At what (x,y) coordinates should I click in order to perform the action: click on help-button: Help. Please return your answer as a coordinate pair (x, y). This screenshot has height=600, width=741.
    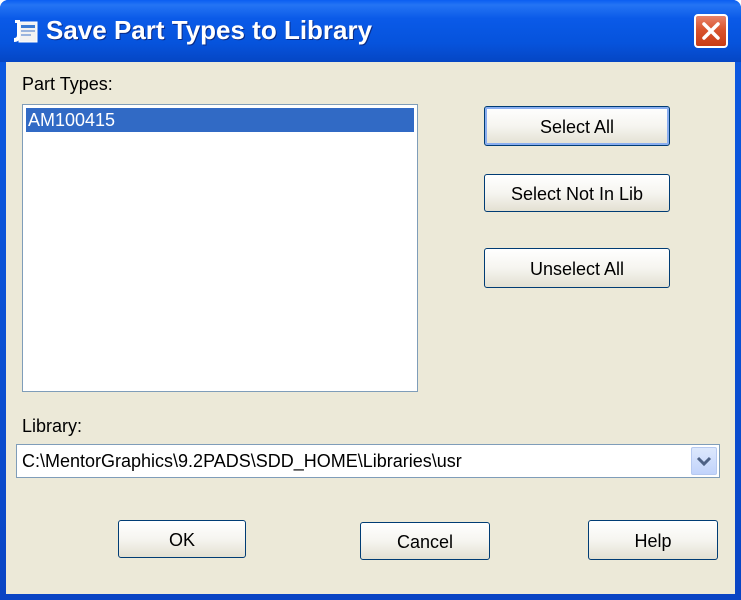
    Looking at the image, I should click on (653, 540).